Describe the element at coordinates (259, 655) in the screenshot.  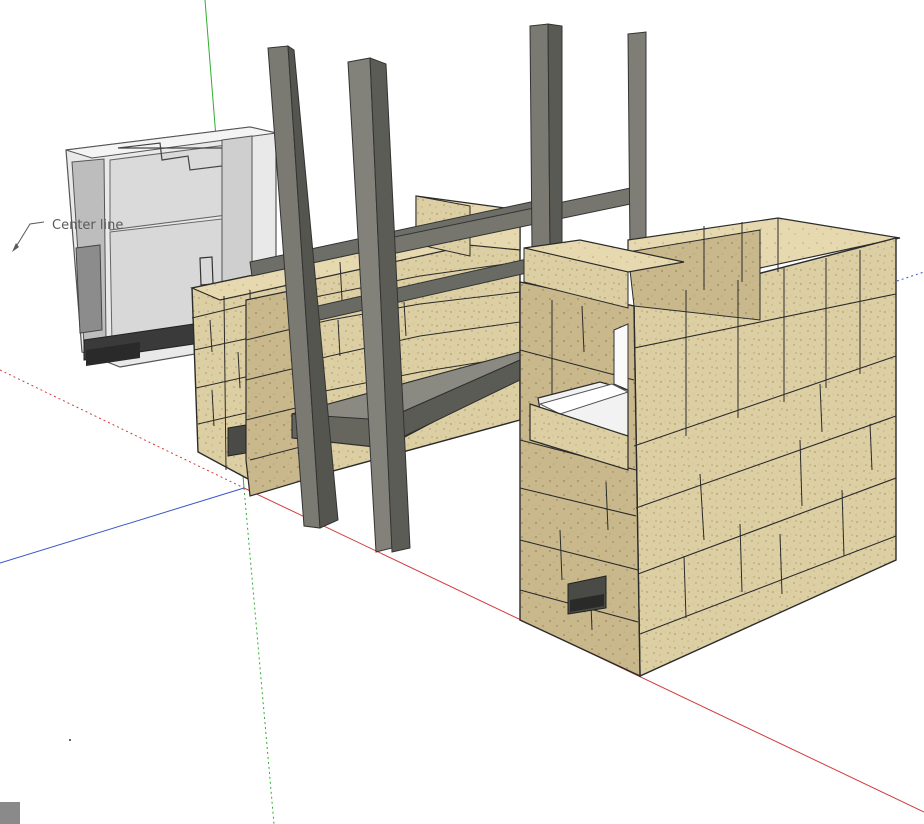
I see `green-axis-dotted` at that location.